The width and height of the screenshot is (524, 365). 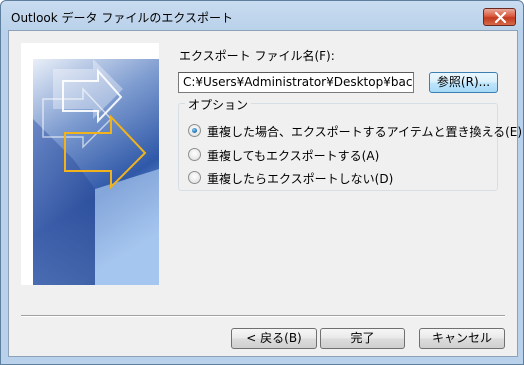 What do you see at coordinates (462, 338) in the screenshot?
I see `cancel-button: キャンセル` at bounding box center [462, 338].